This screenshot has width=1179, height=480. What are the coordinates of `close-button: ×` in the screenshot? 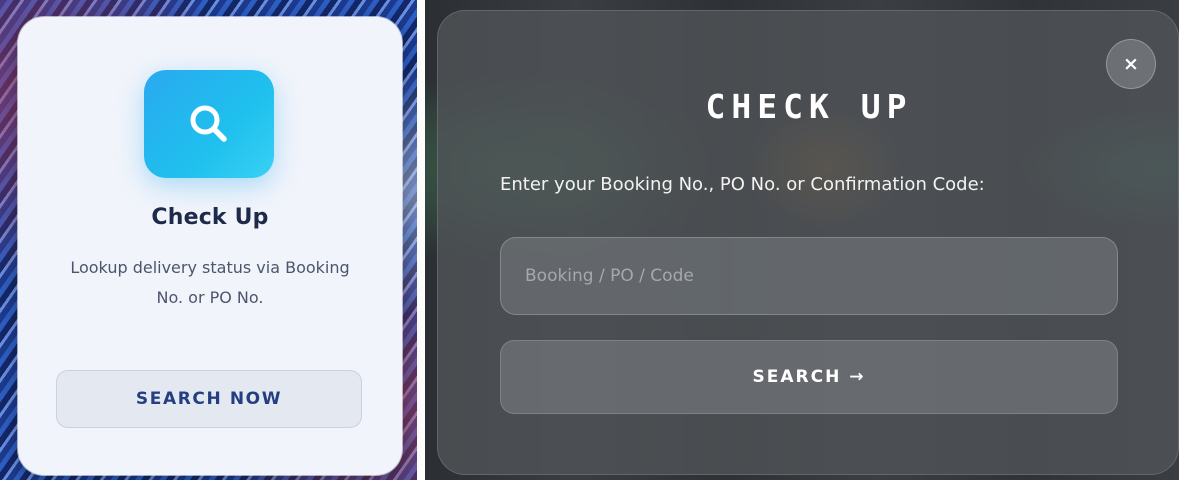 It's located at (1131, 64).